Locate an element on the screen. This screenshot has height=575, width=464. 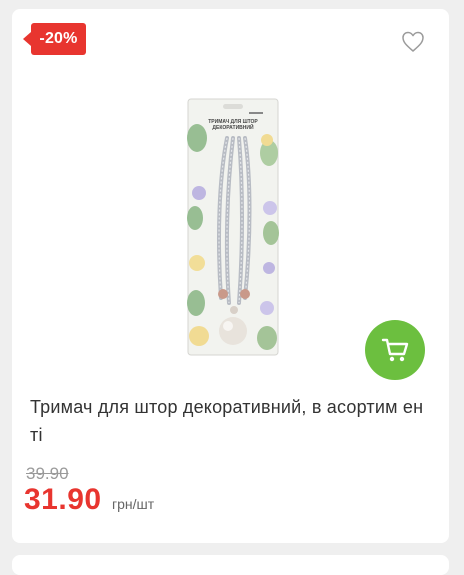
product-photo: ТРИМАЧ ДЛЯ ШТОР ДЕКОРАТИВНИЙ is located at coordinates (233, 227).